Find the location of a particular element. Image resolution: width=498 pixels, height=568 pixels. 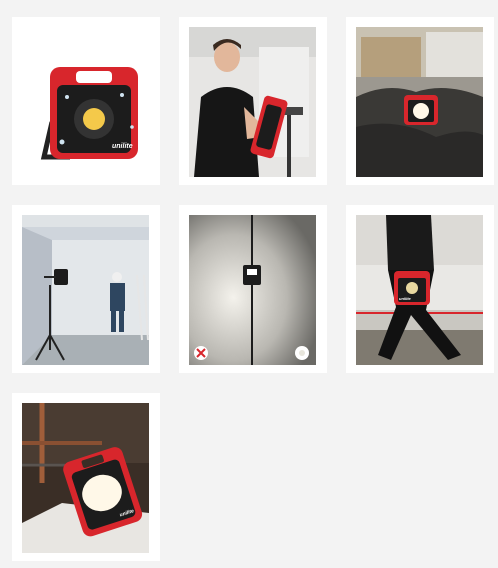

photo-tripod-room is located at coordinates (85, 290).